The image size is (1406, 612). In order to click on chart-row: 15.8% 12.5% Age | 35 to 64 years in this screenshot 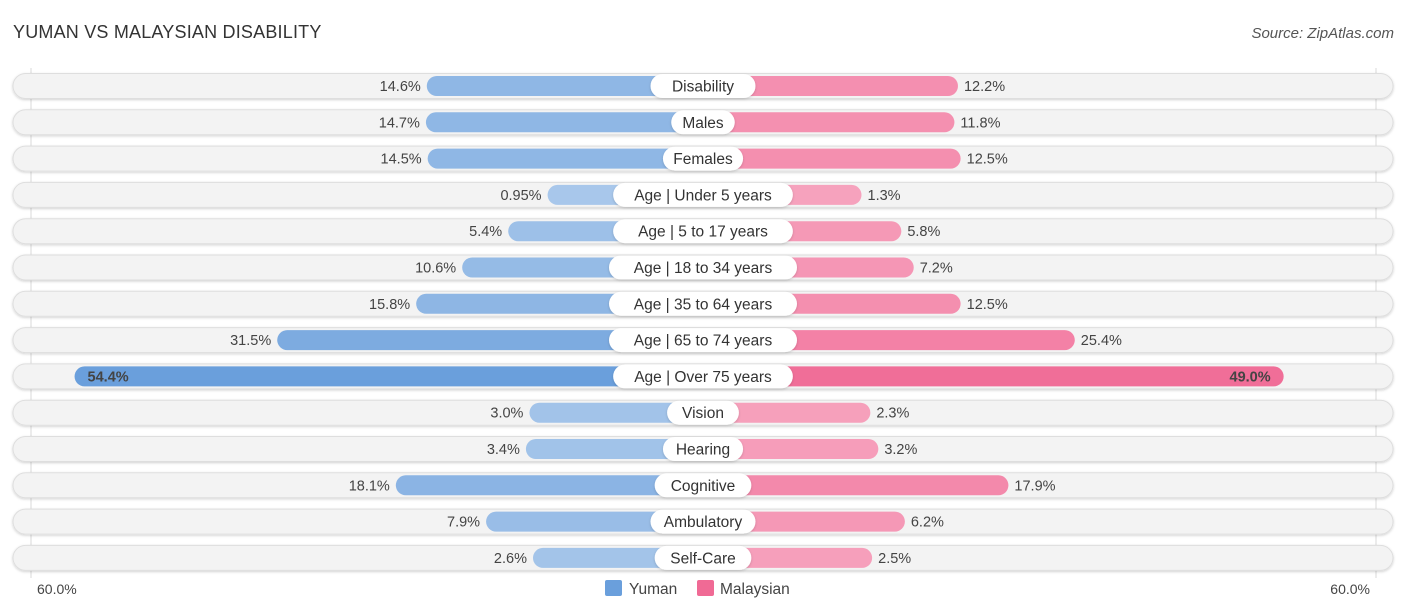, I will do `click(703, 303)`.